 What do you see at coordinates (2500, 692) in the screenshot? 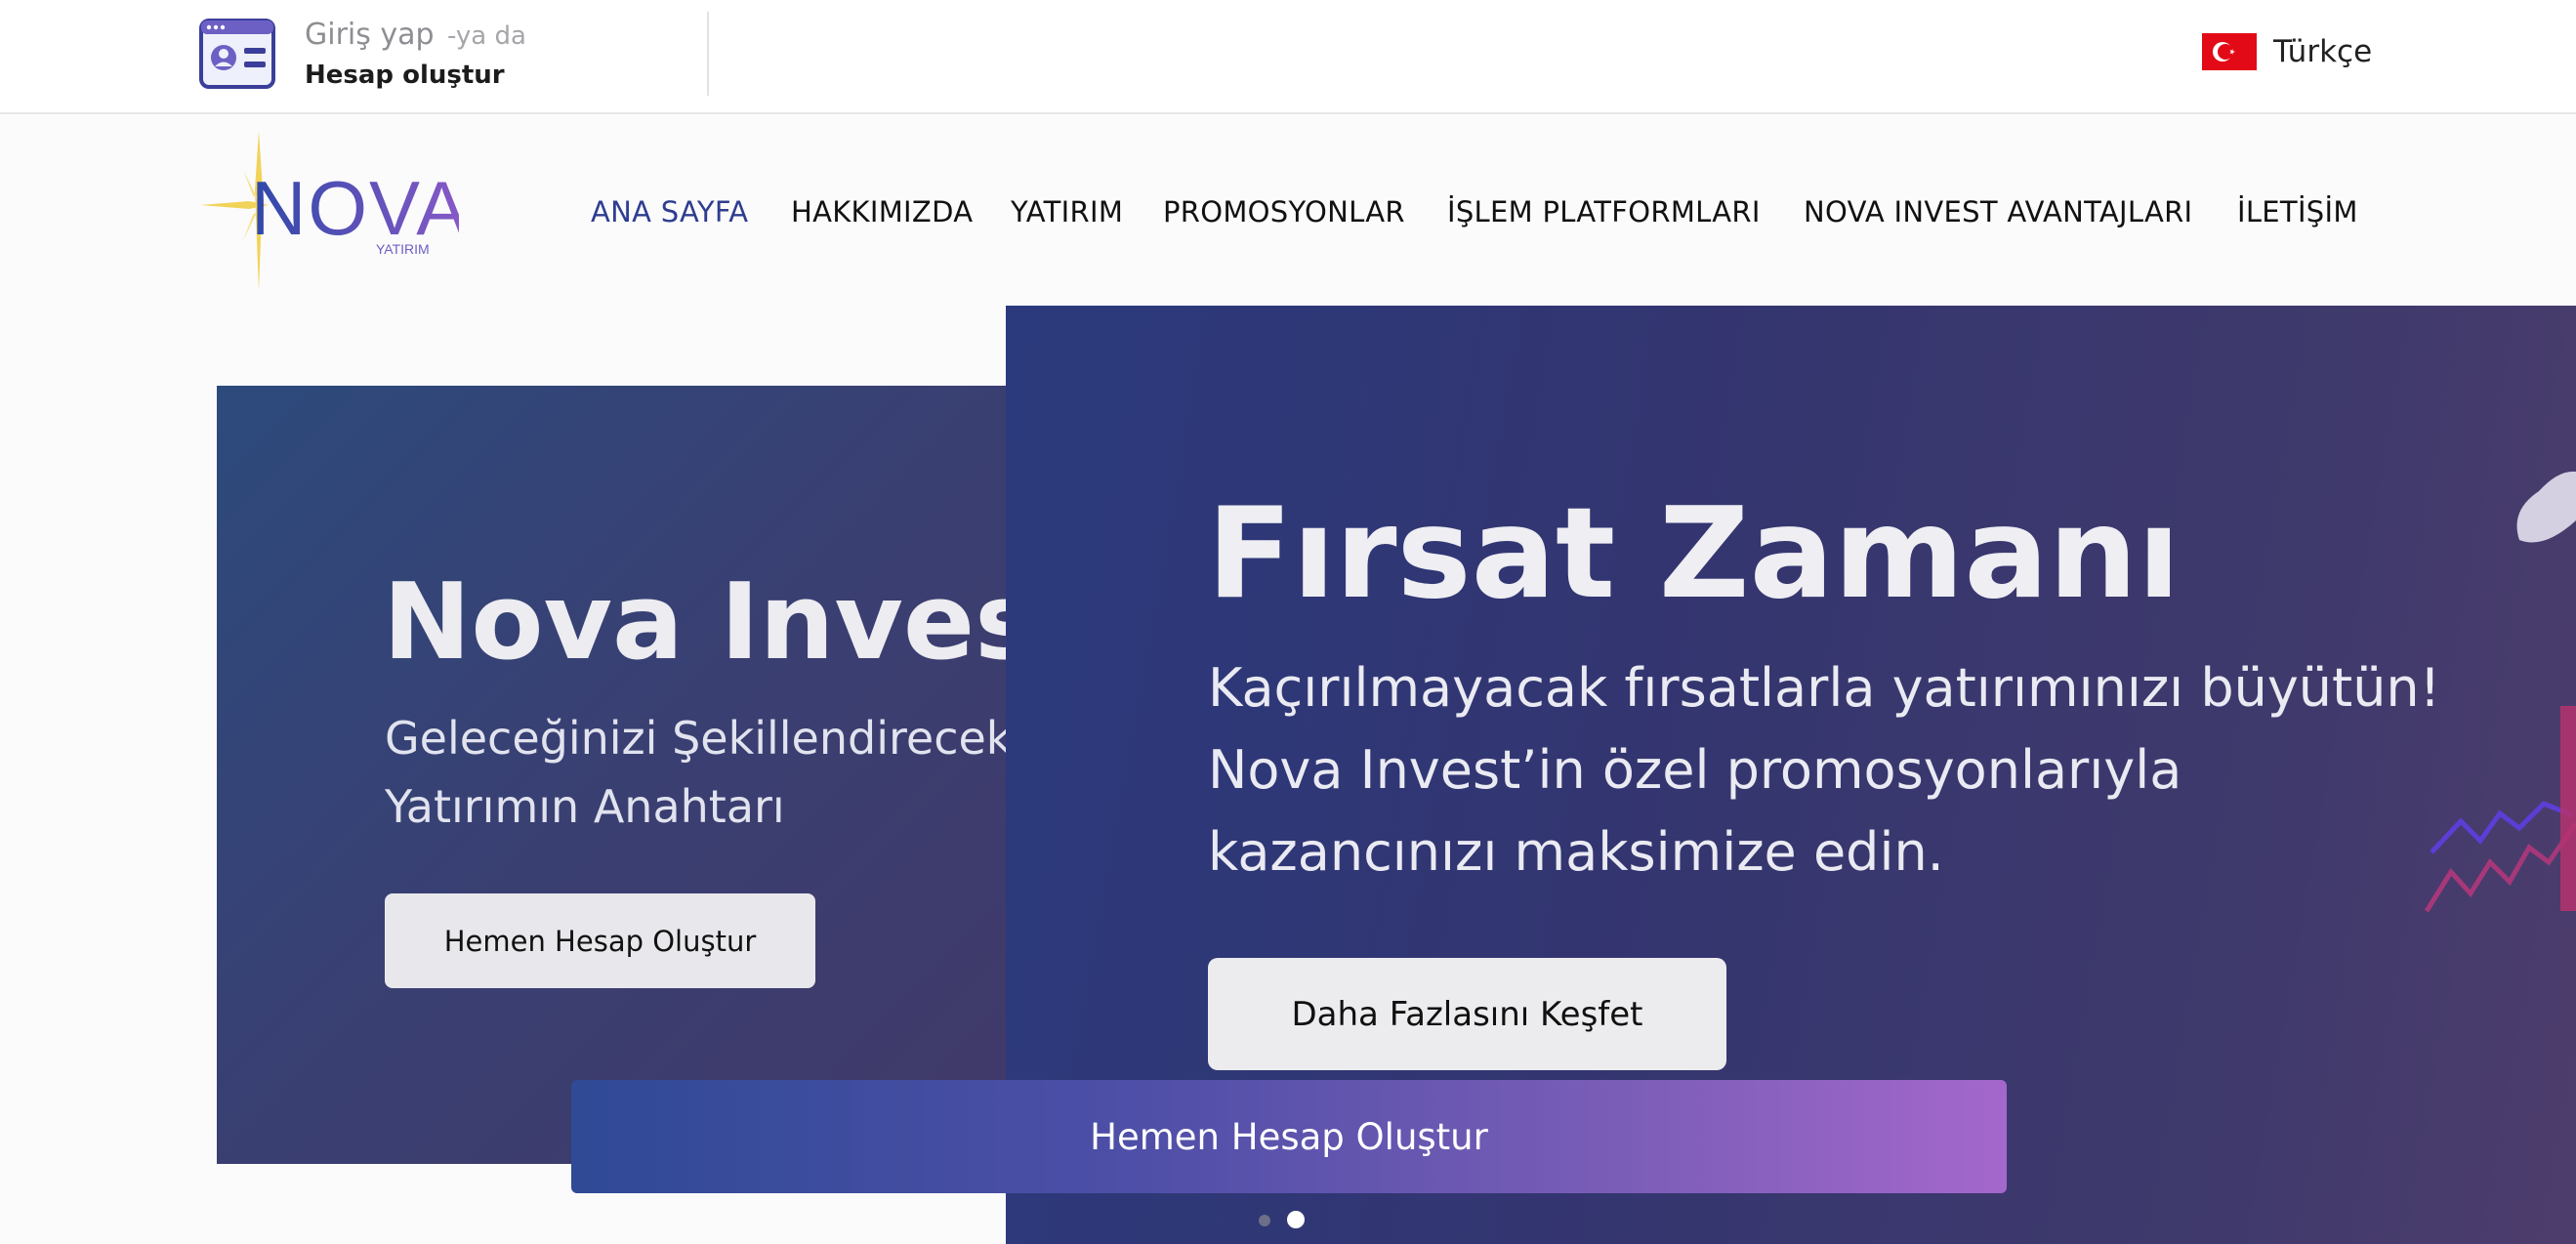
I see `stock-chart-illustration` at bounding box center [2500, 692].